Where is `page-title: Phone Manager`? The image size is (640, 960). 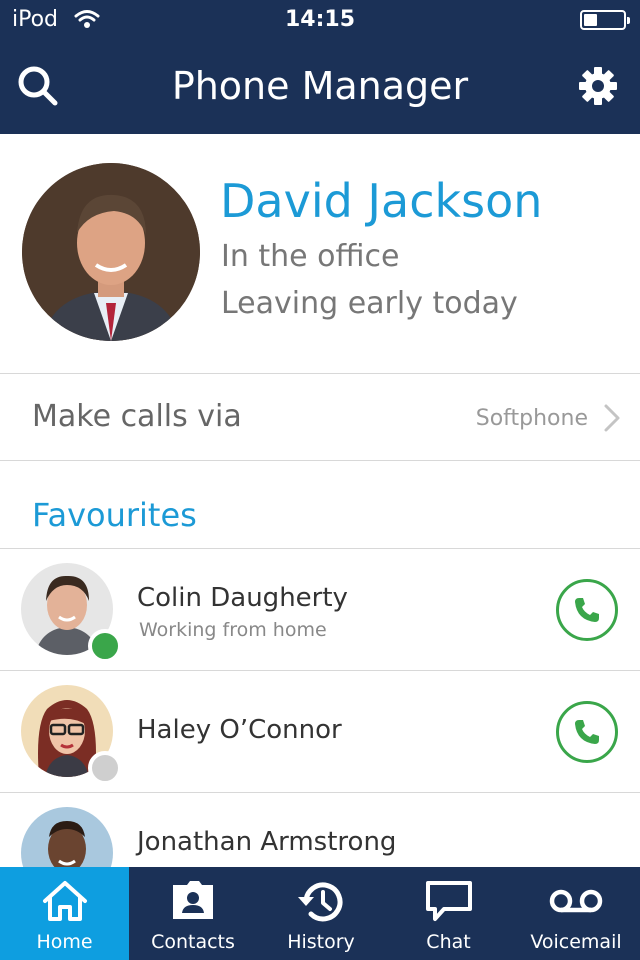
page-title: Phone Manager is located at coordinates (320, 86).